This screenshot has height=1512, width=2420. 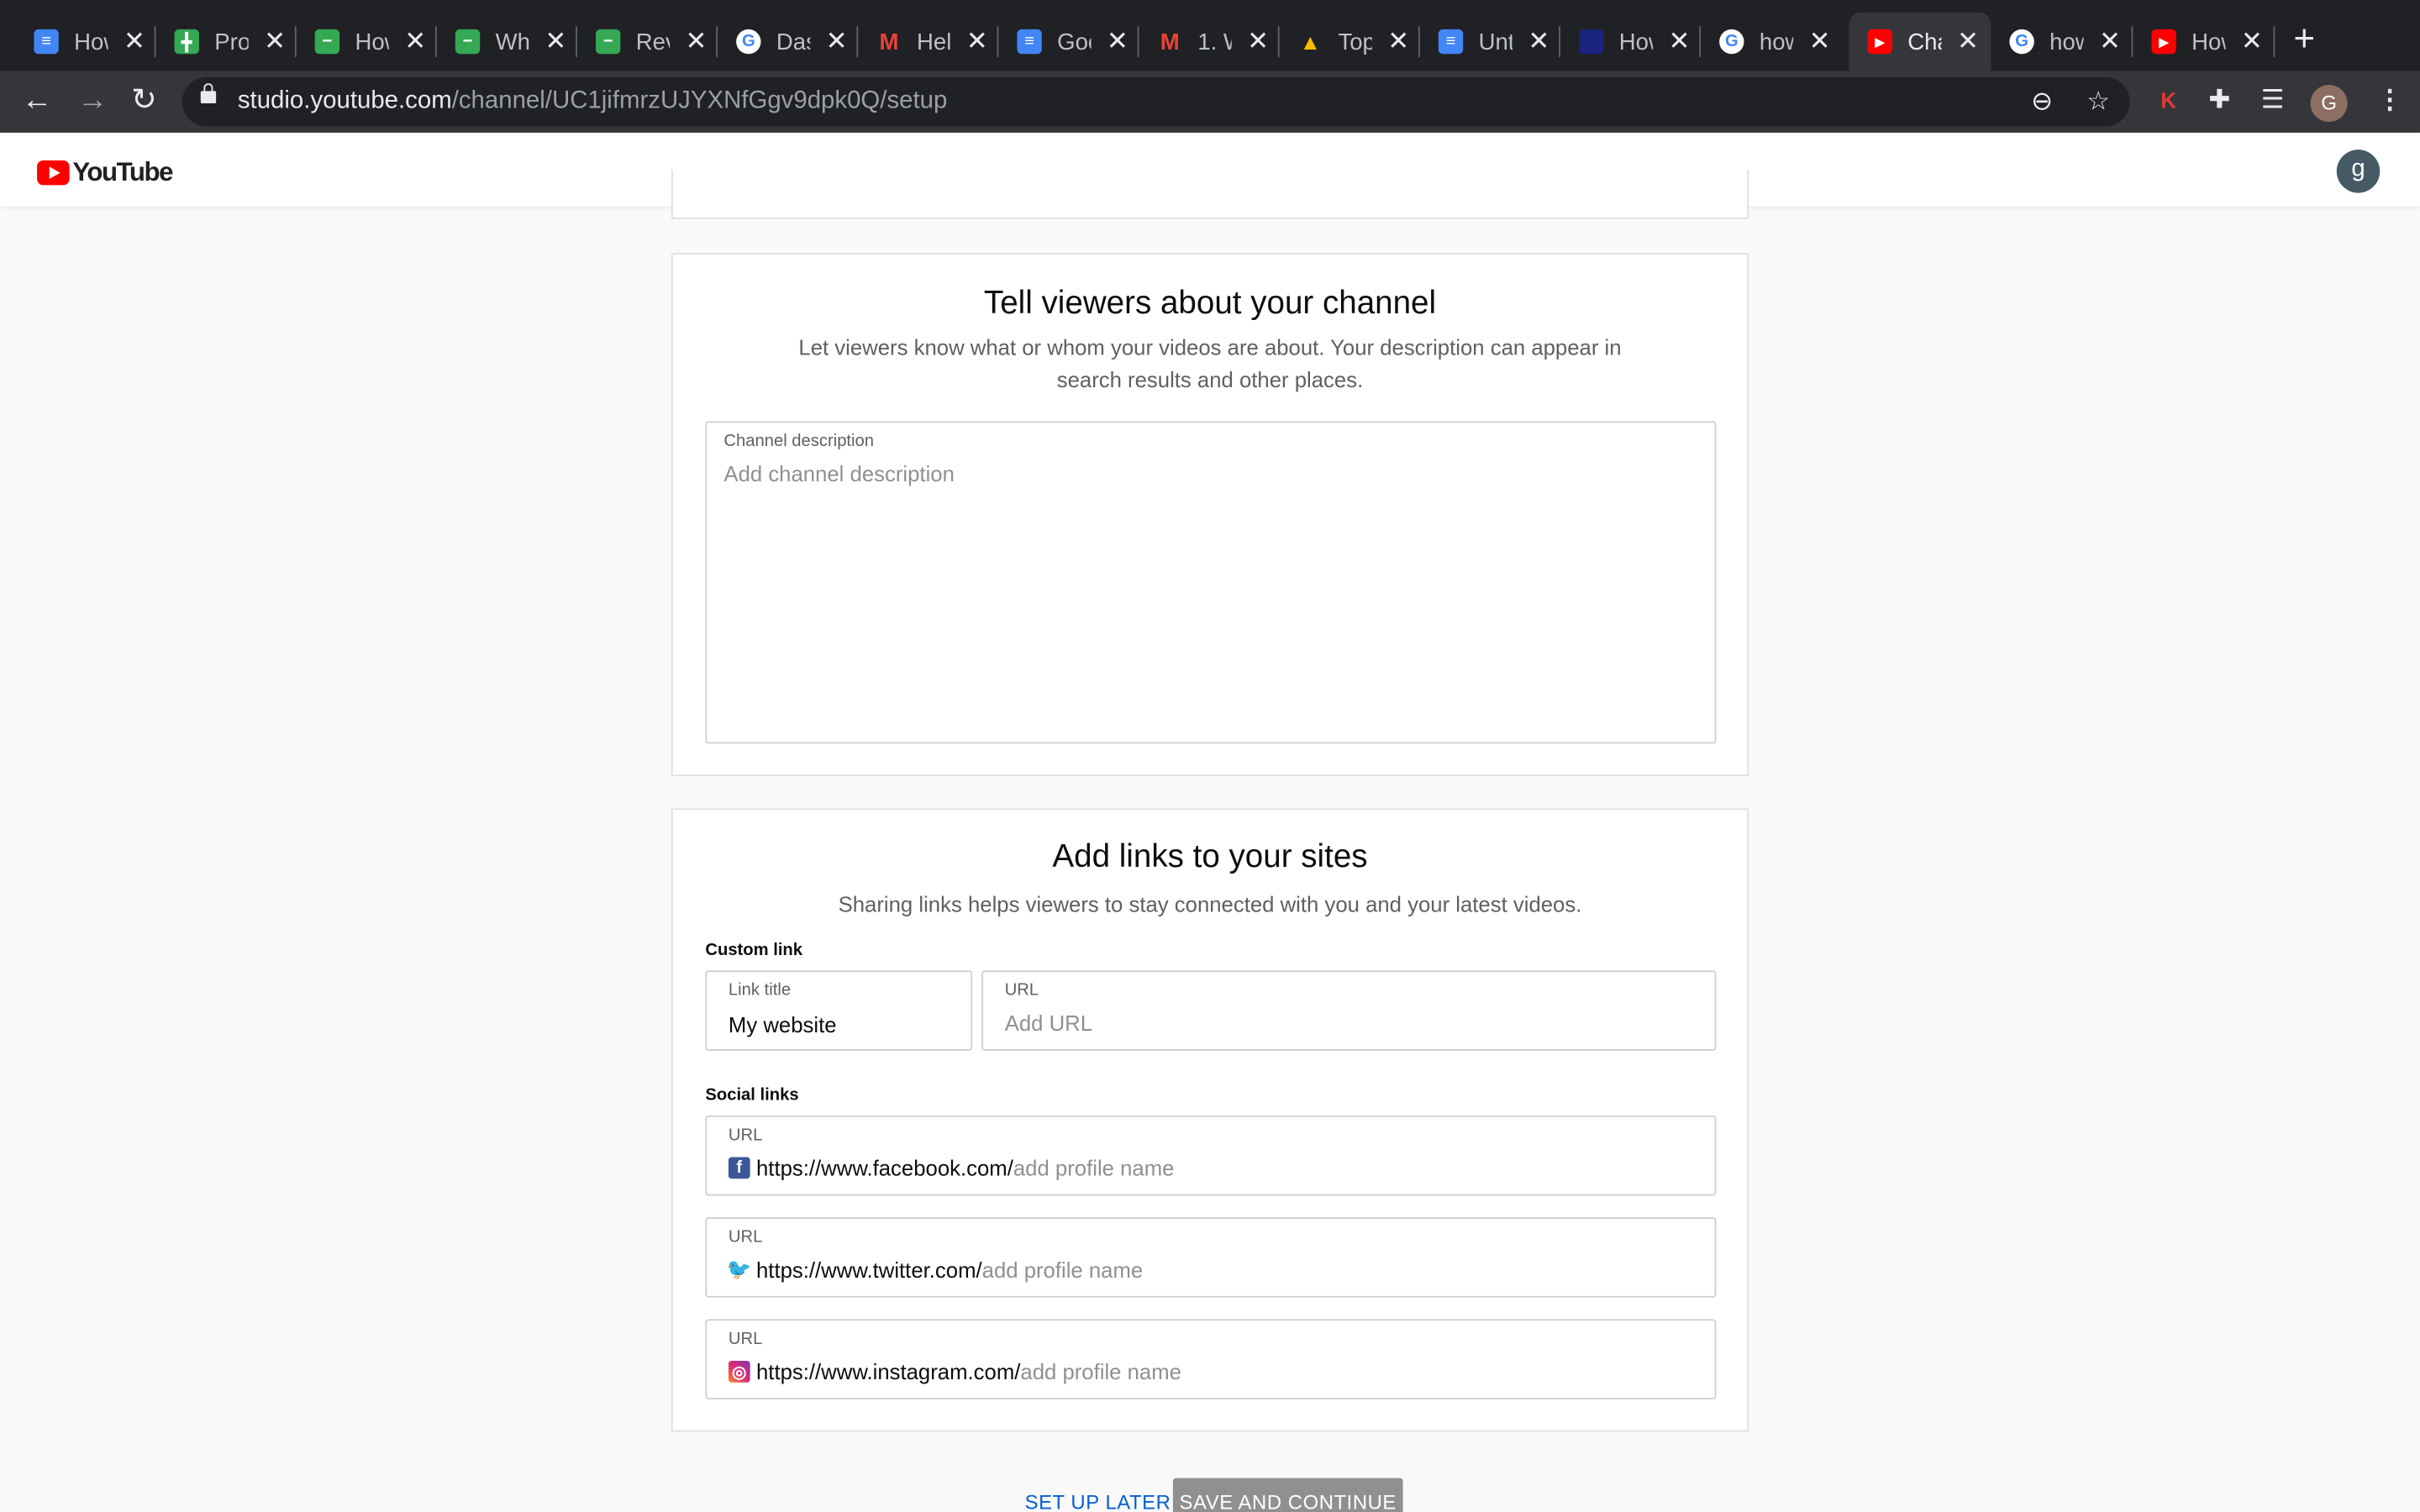 I want to click on youtube-logo: YouTube, so click(x=105, y=172).